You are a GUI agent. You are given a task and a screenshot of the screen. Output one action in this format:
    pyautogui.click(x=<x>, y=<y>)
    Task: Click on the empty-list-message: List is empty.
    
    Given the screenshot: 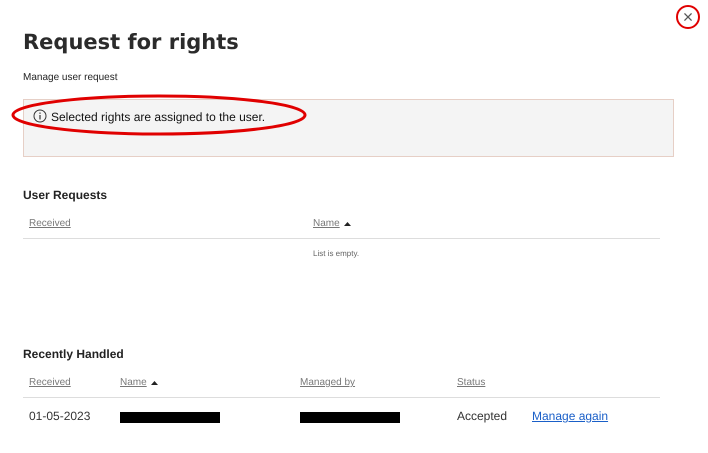 What is the action you would take?
    pyautogui.click(x=336, y=254)
    